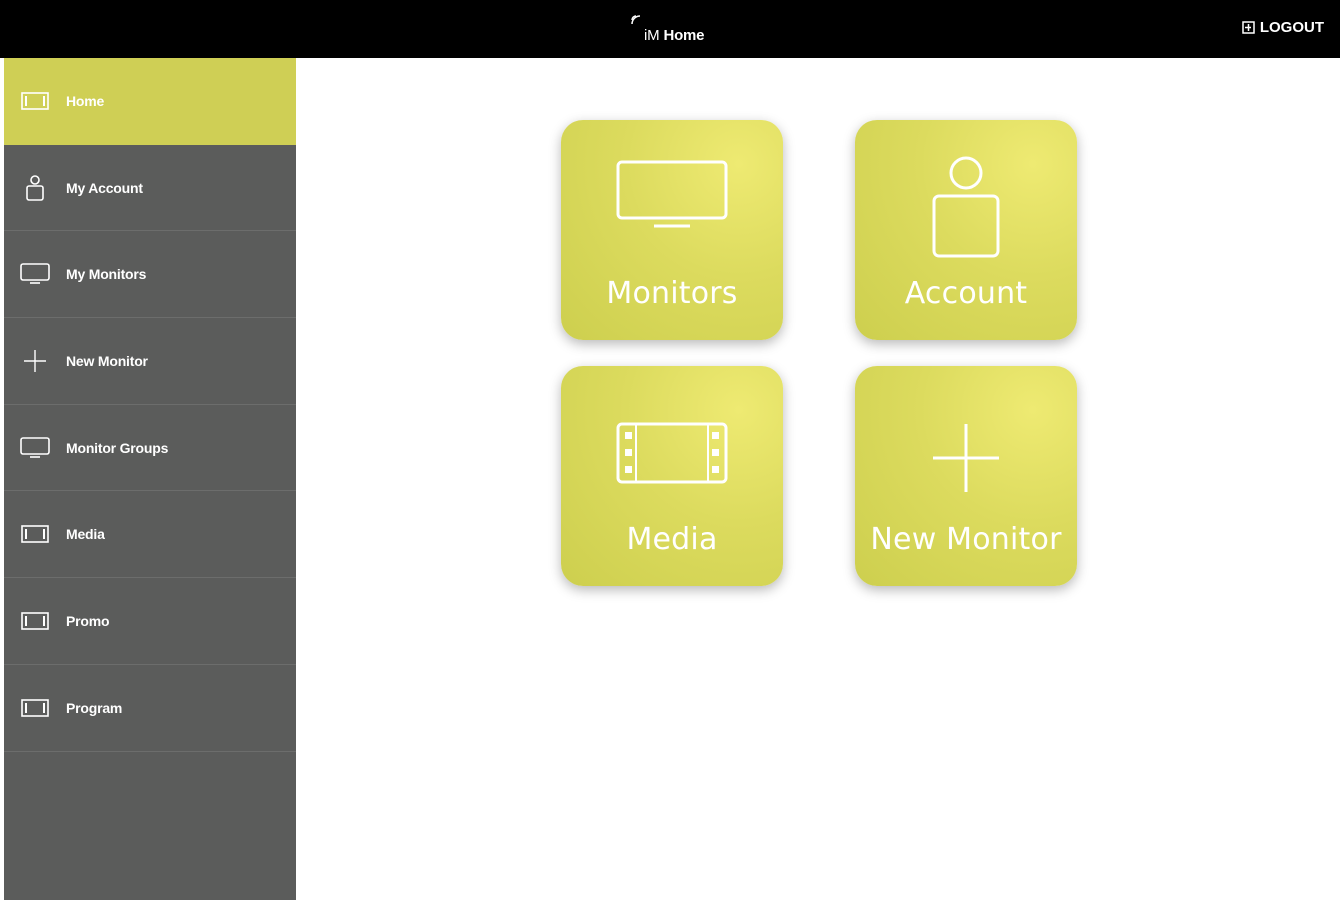  Describe the element at coordinates (672, 293) in the screenshot. I see `tile-label: Monitors` at that location.